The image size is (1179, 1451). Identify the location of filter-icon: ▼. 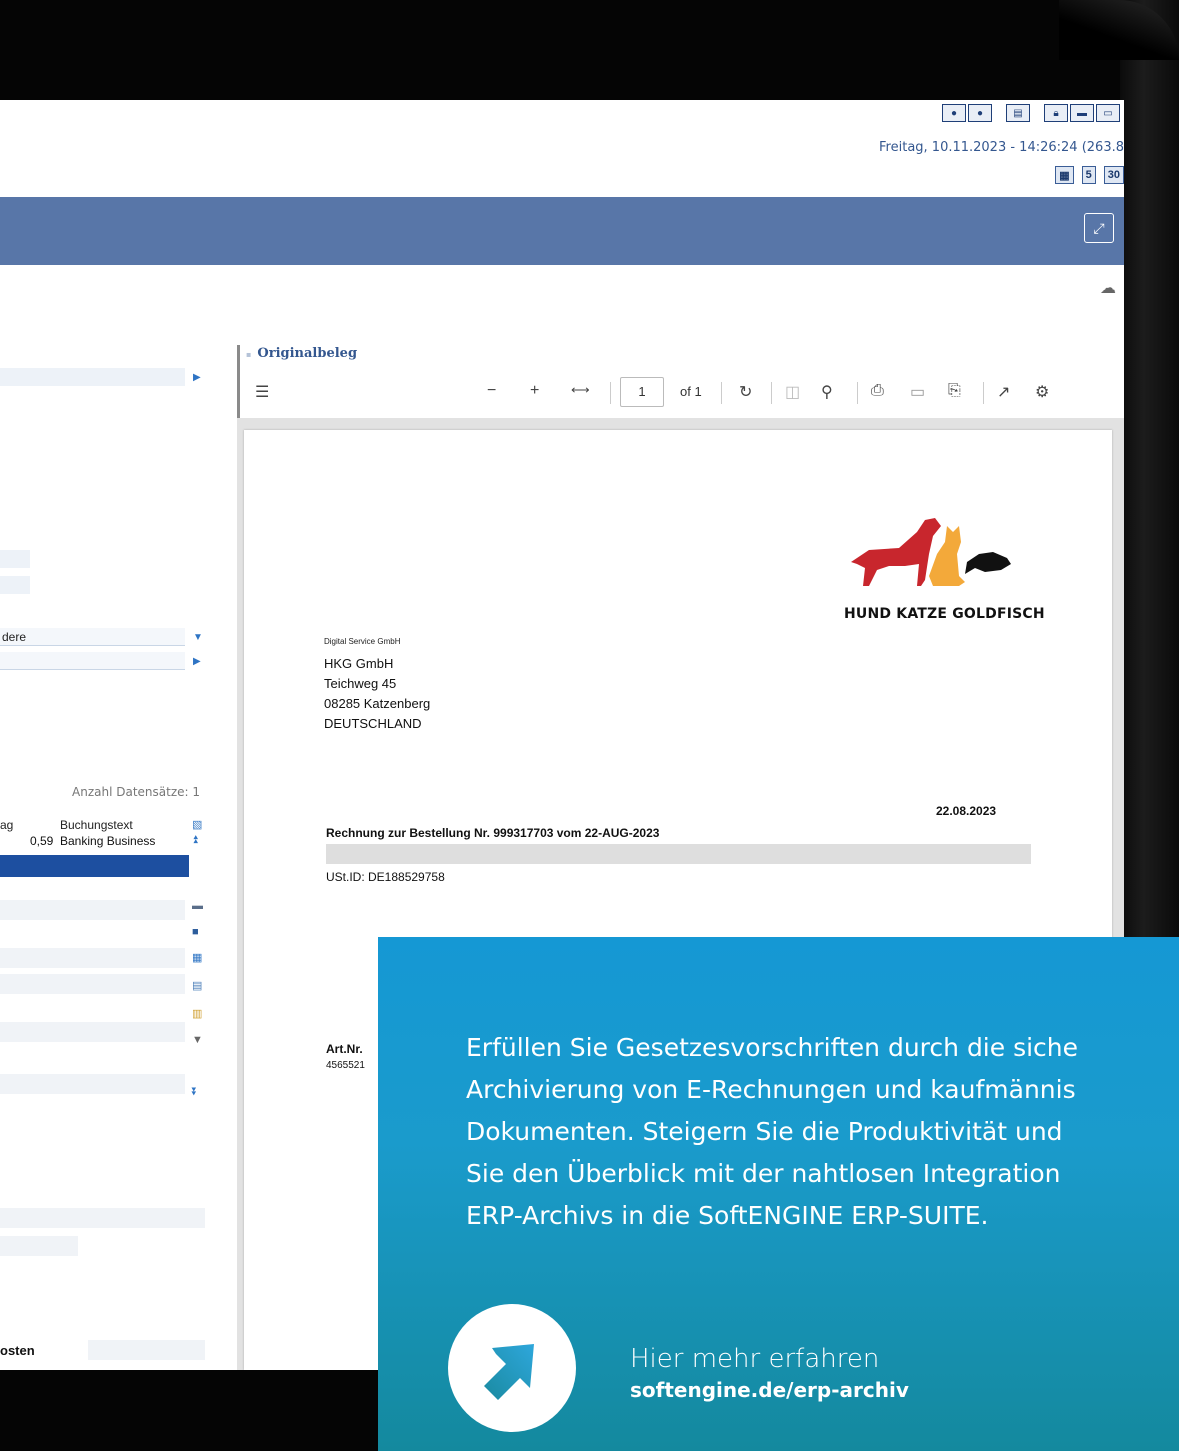
(198, 1040).